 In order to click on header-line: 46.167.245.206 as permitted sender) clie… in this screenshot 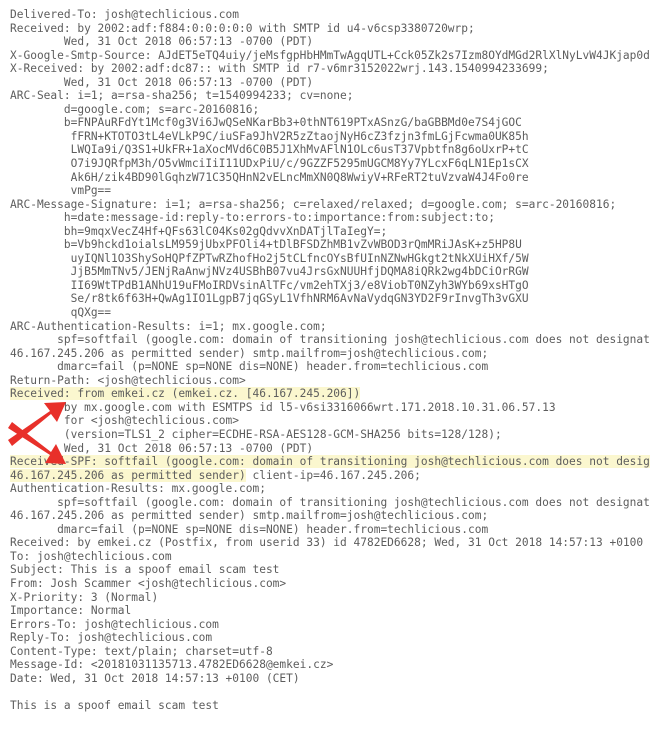, I will do `click(330, 475)`.